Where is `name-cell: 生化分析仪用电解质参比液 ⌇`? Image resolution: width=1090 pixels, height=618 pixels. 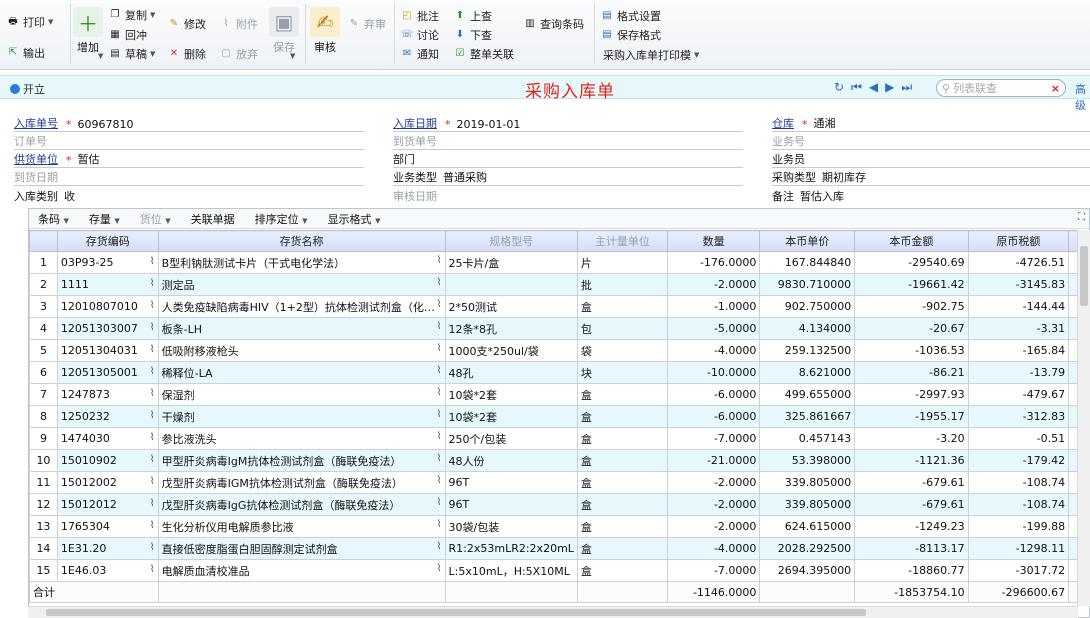
name-cell: 生化分析仪用电解质参比液 ⌇ is located at coordinates (301, 526).